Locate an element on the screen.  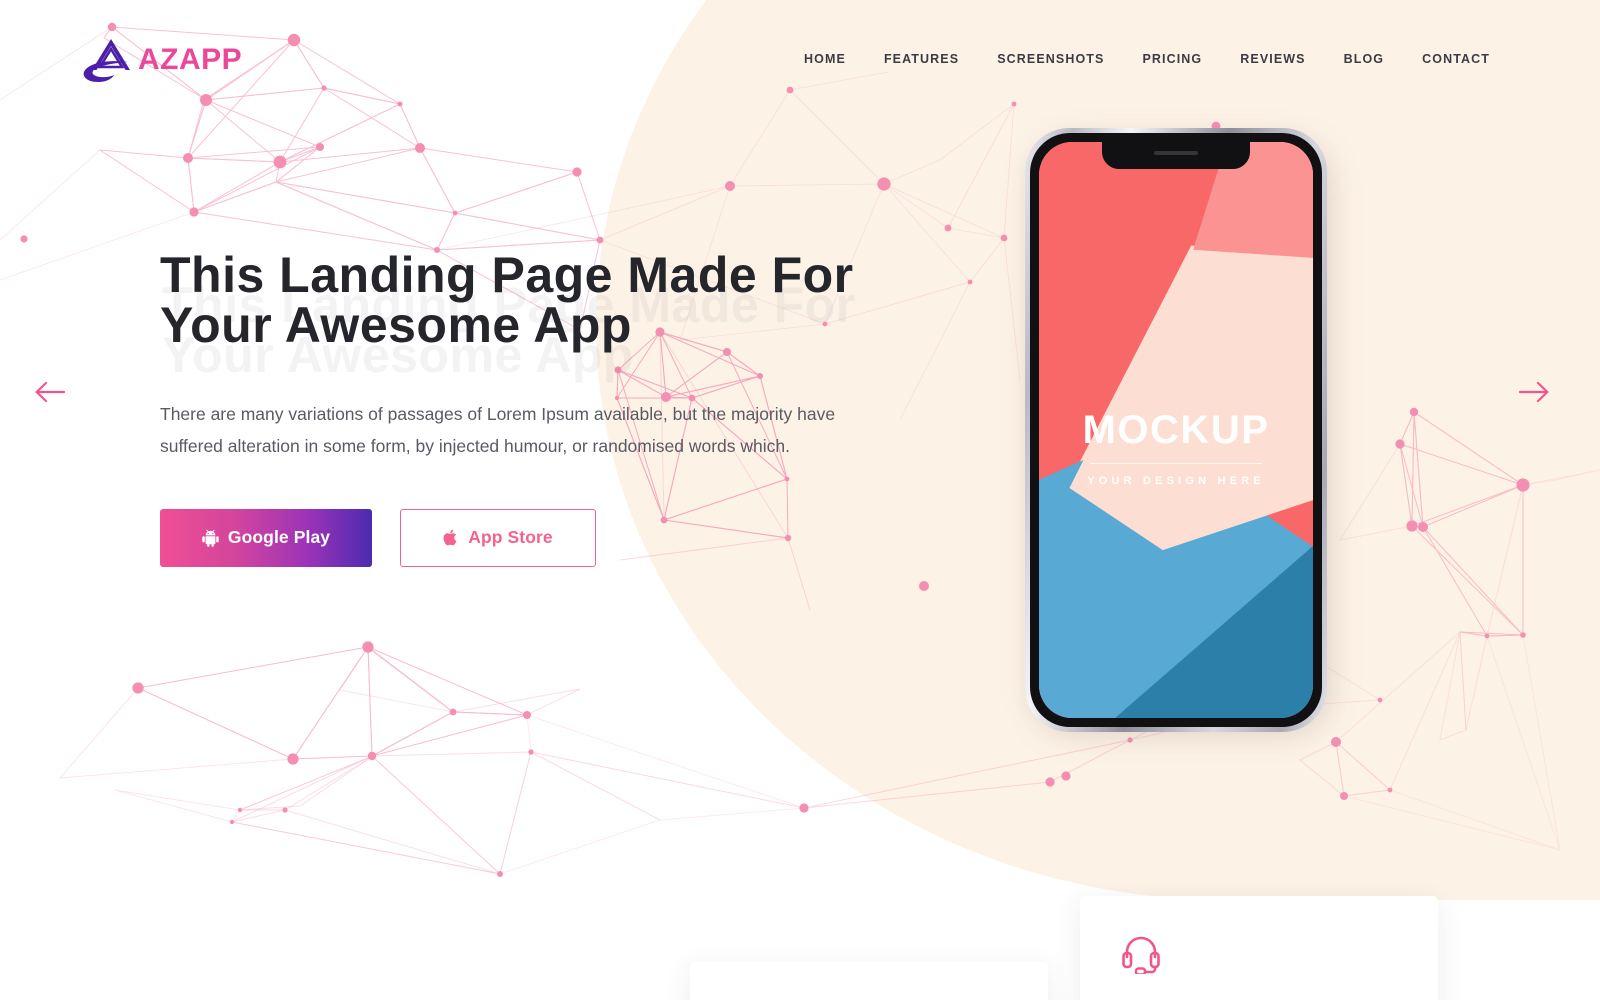
nav-item-contact: CONTACT is located at coordinates (1456, 59).